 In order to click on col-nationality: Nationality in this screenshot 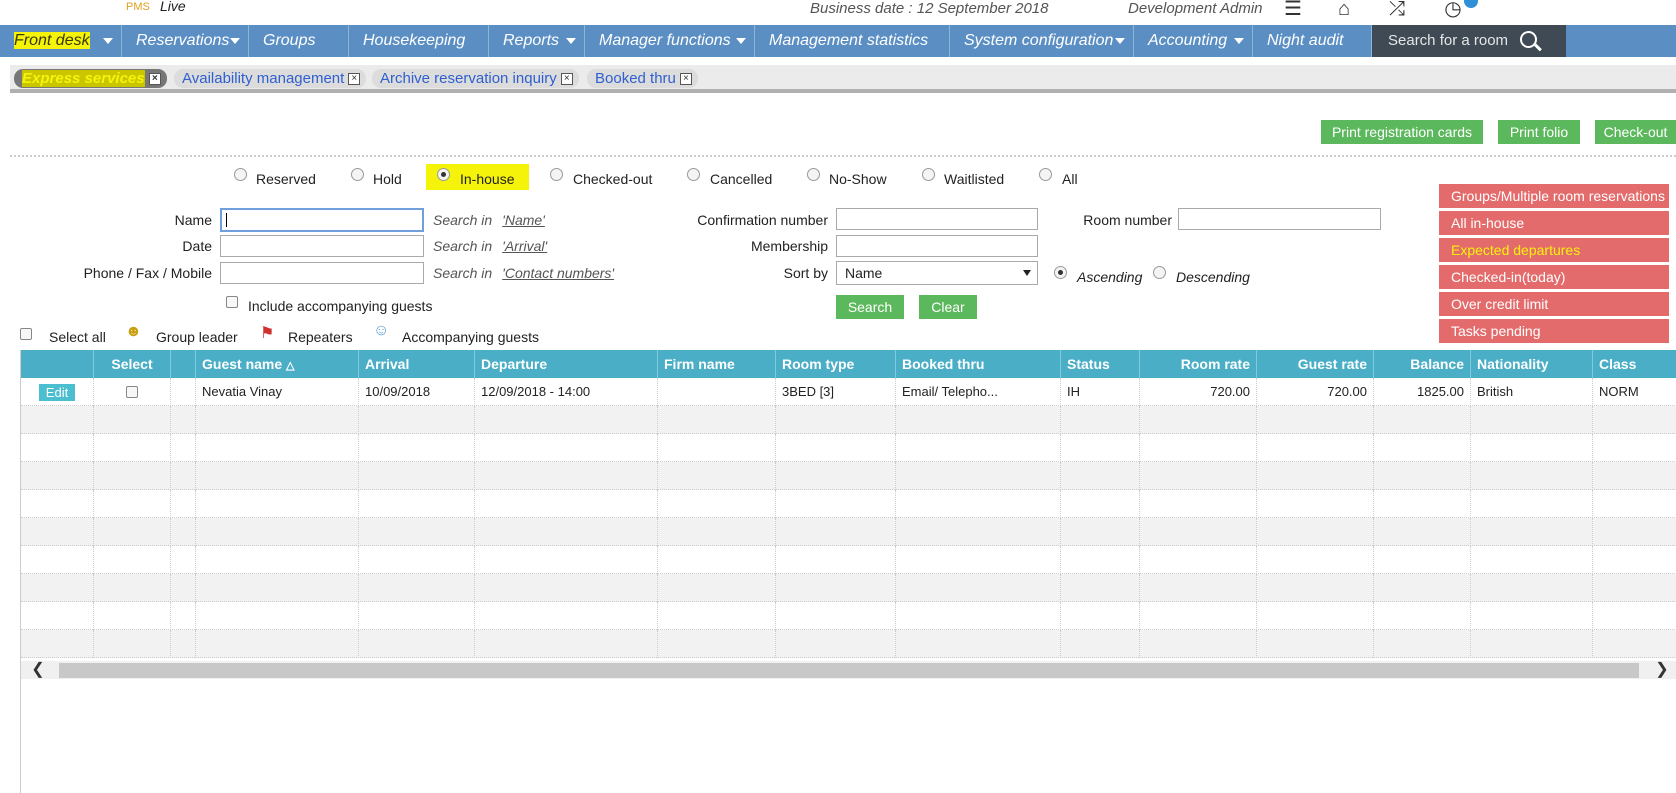, I will do `click(1532, 364)`.